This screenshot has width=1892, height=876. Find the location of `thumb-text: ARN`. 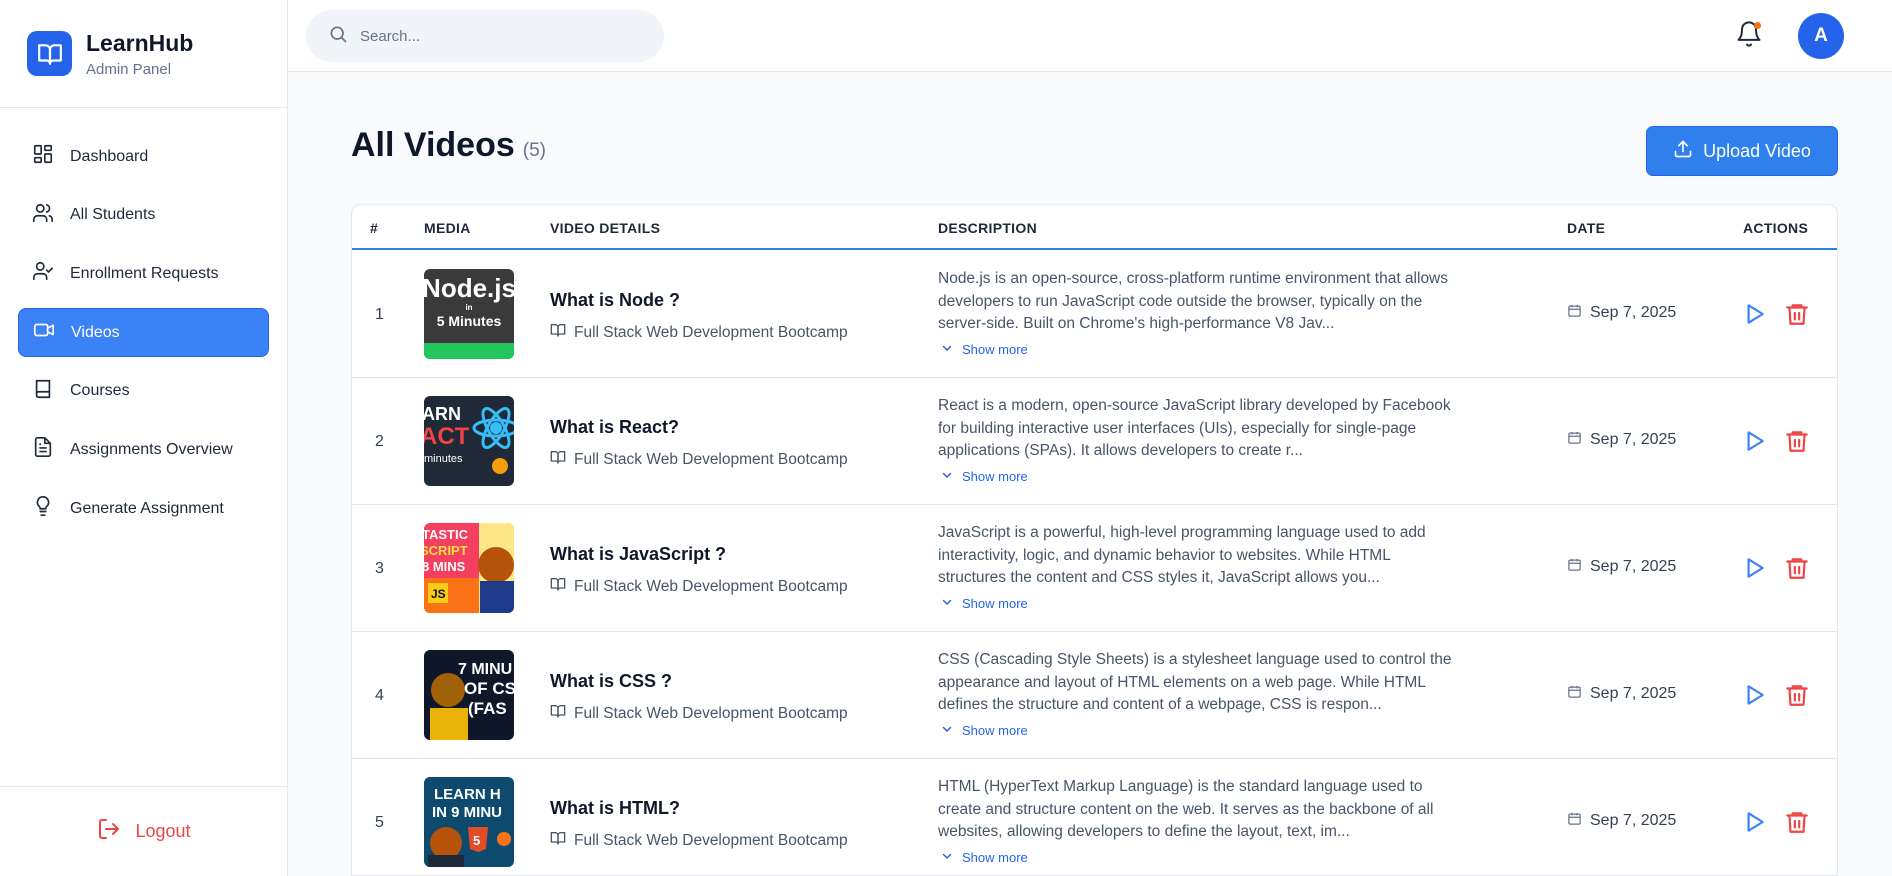

thumb-text: ARN is located at coordinates (442, 414).